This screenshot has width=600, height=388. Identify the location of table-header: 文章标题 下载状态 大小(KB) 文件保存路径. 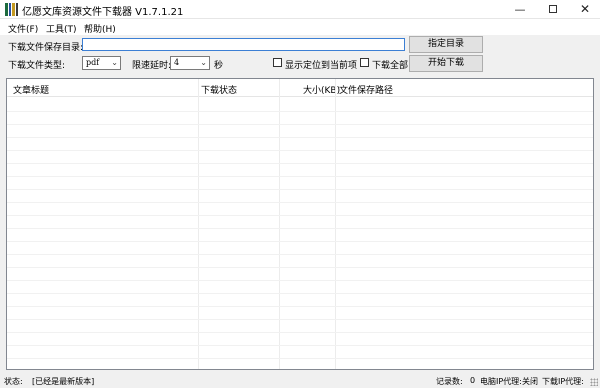
(300, 88).